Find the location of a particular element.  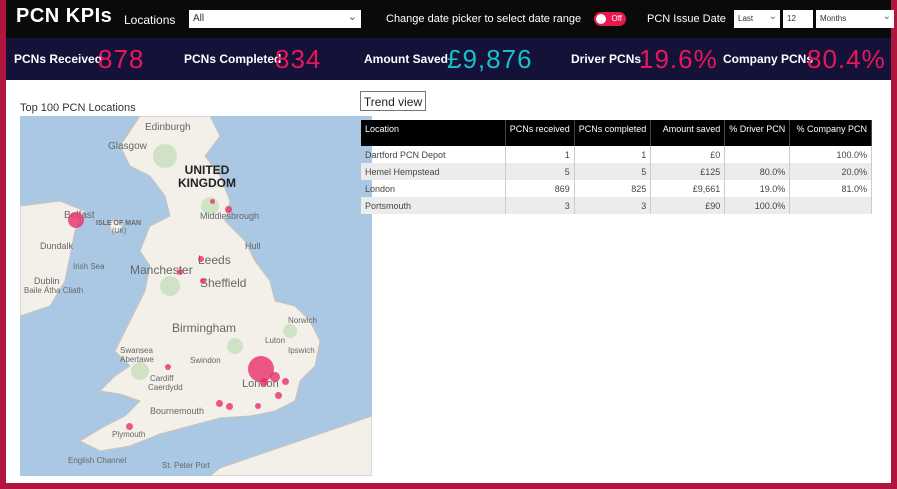

column-header-location: Location is located at coordinates (433, 133).